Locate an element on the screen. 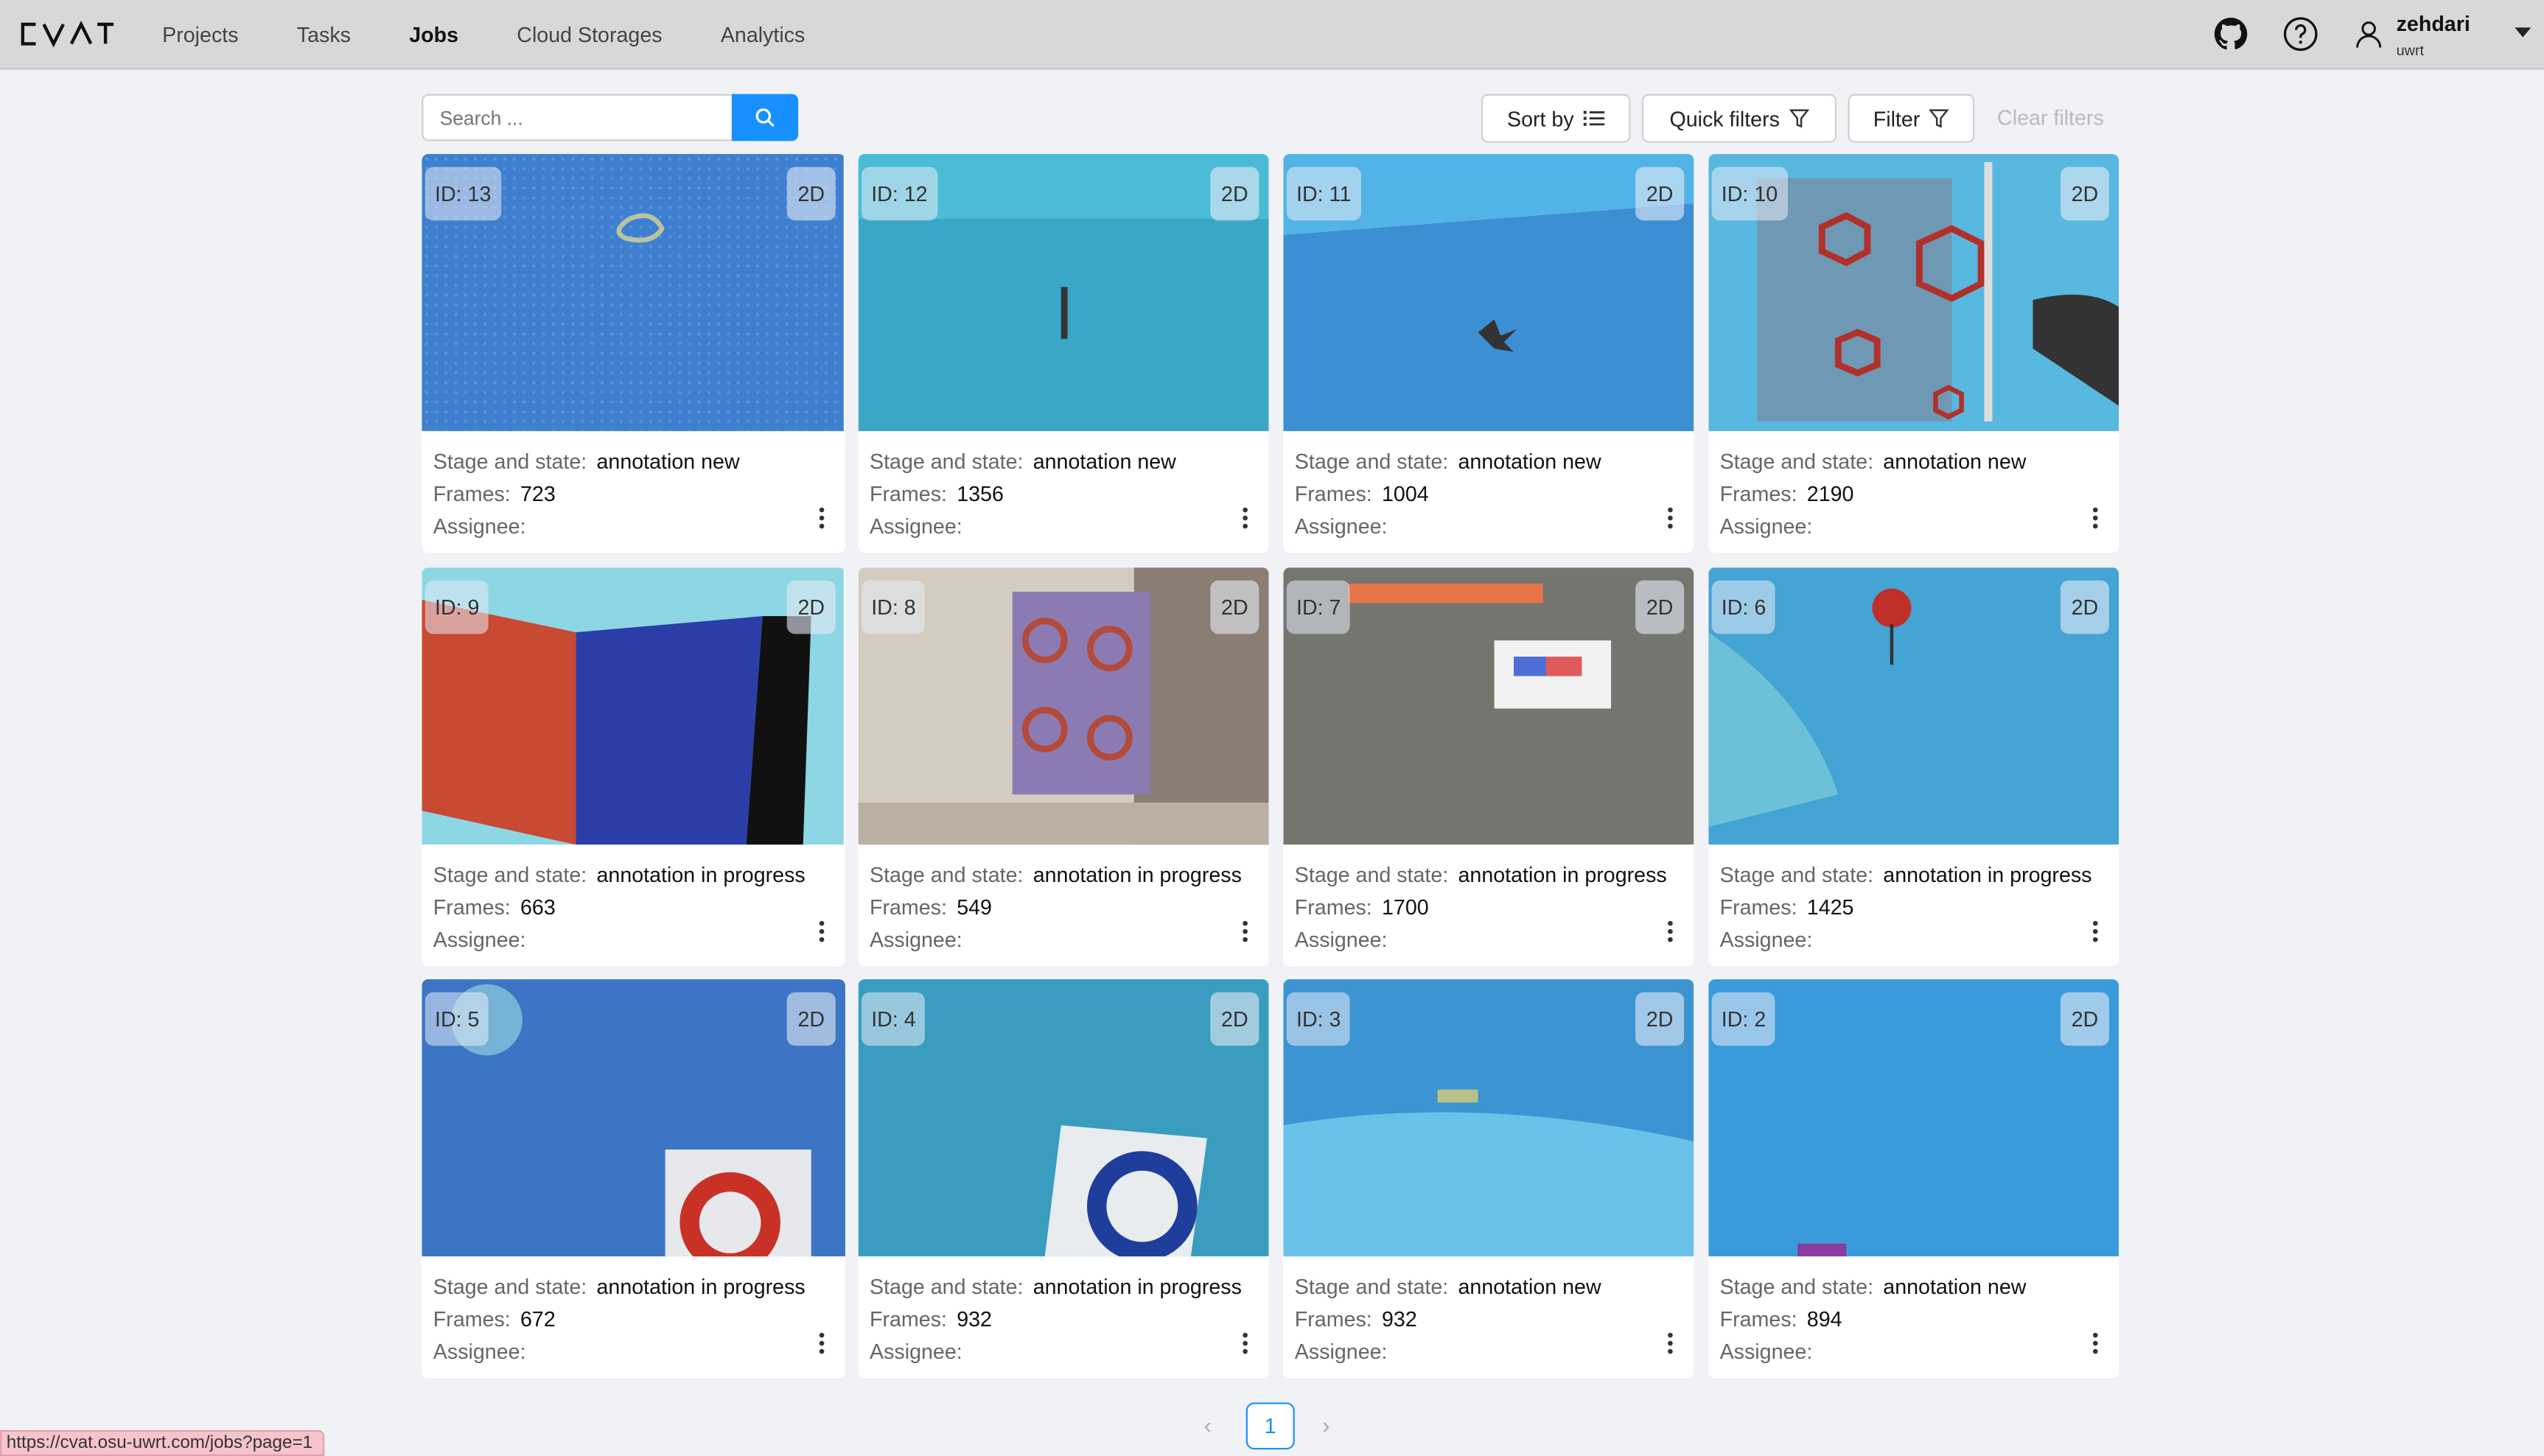  github-icon is located at coordinates (2230, 34).